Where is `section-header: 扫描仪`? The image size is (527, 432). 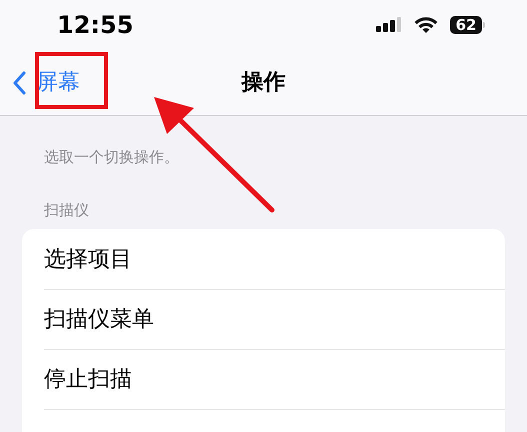 section-header: 扫描仪 is located at coordinates (66, 209).